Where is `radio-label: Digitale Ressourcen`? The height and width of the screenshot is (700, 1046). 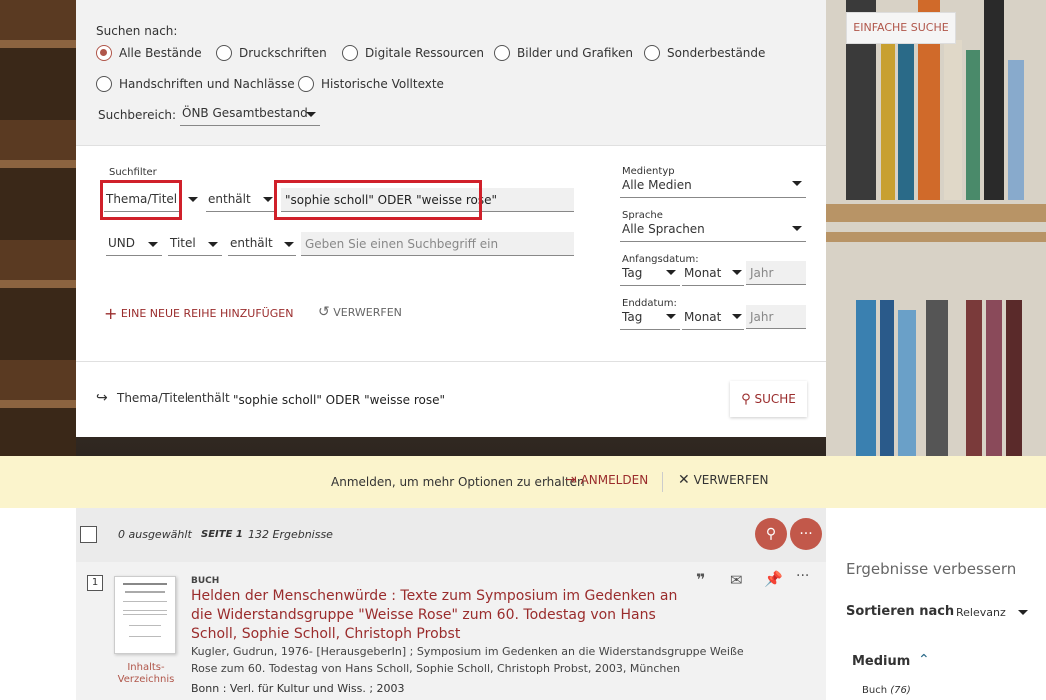
radio-label: Digitale Ressourcen is located at coordinates (425, 53).